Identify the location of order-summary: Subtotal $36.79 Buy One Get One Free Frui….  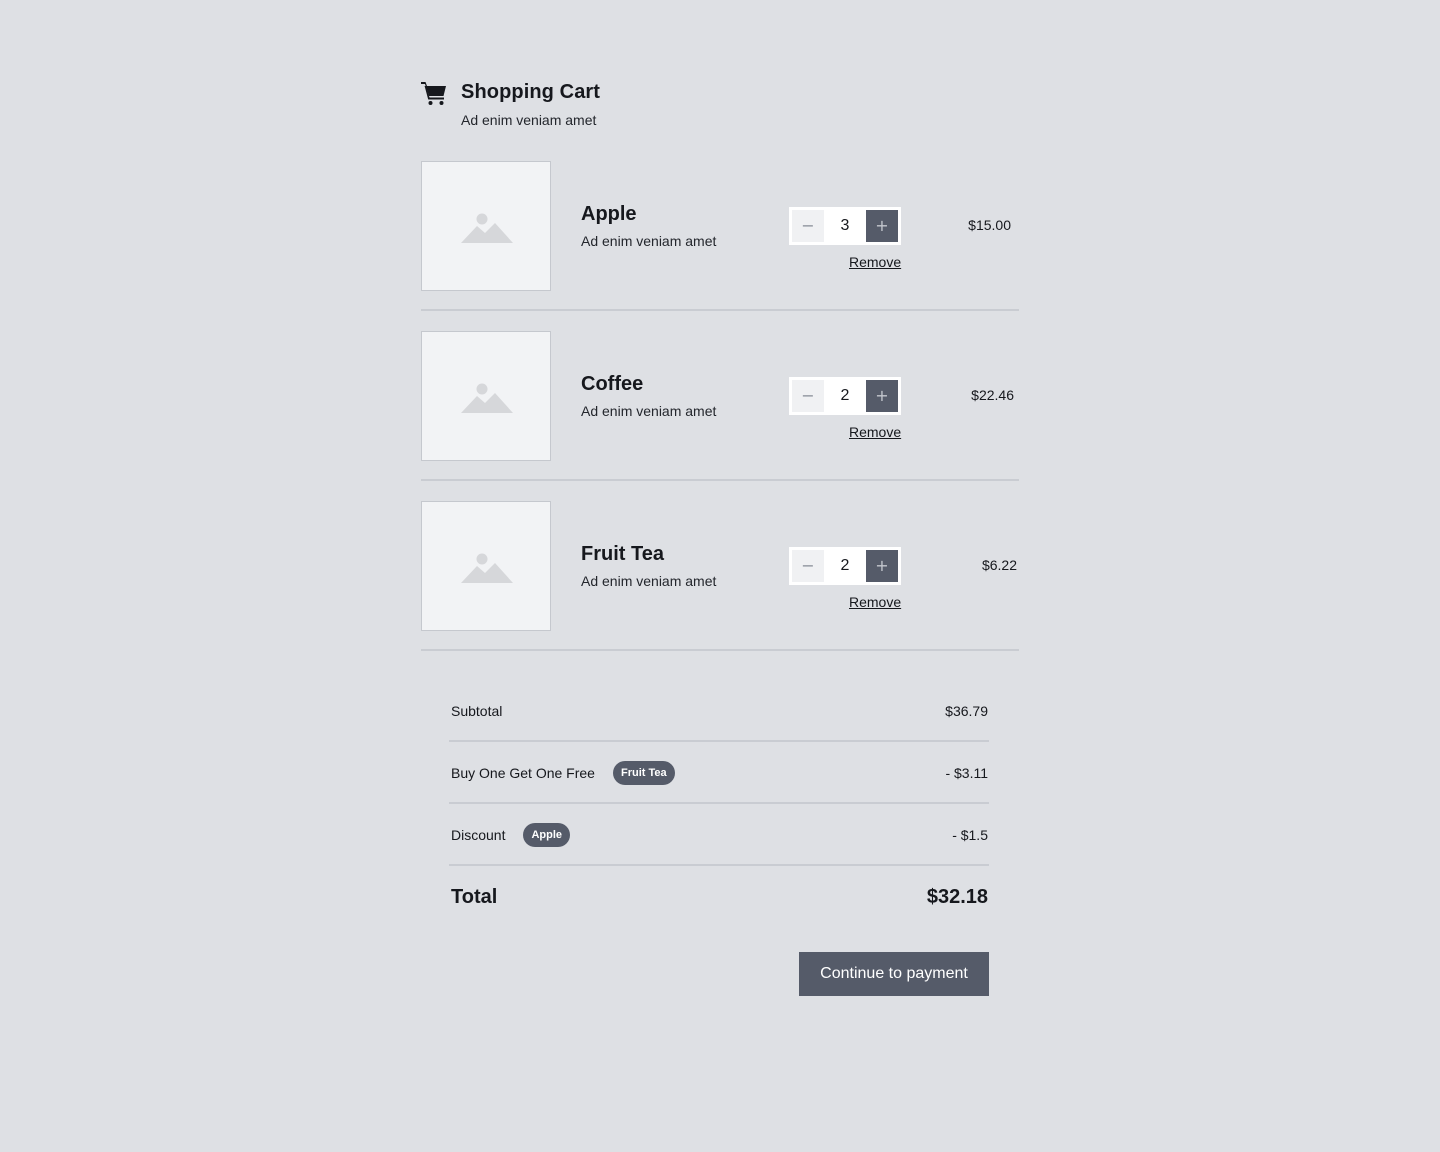
(719, 804).